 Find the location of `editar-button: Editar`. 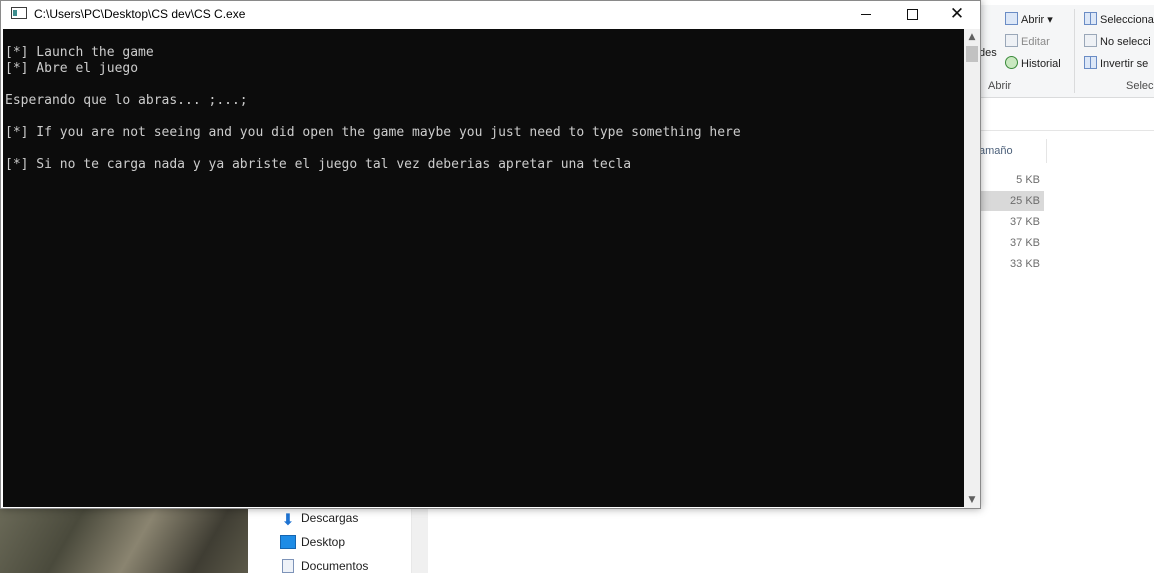

editar-button: Editar is located at coordinates (1027, 41).